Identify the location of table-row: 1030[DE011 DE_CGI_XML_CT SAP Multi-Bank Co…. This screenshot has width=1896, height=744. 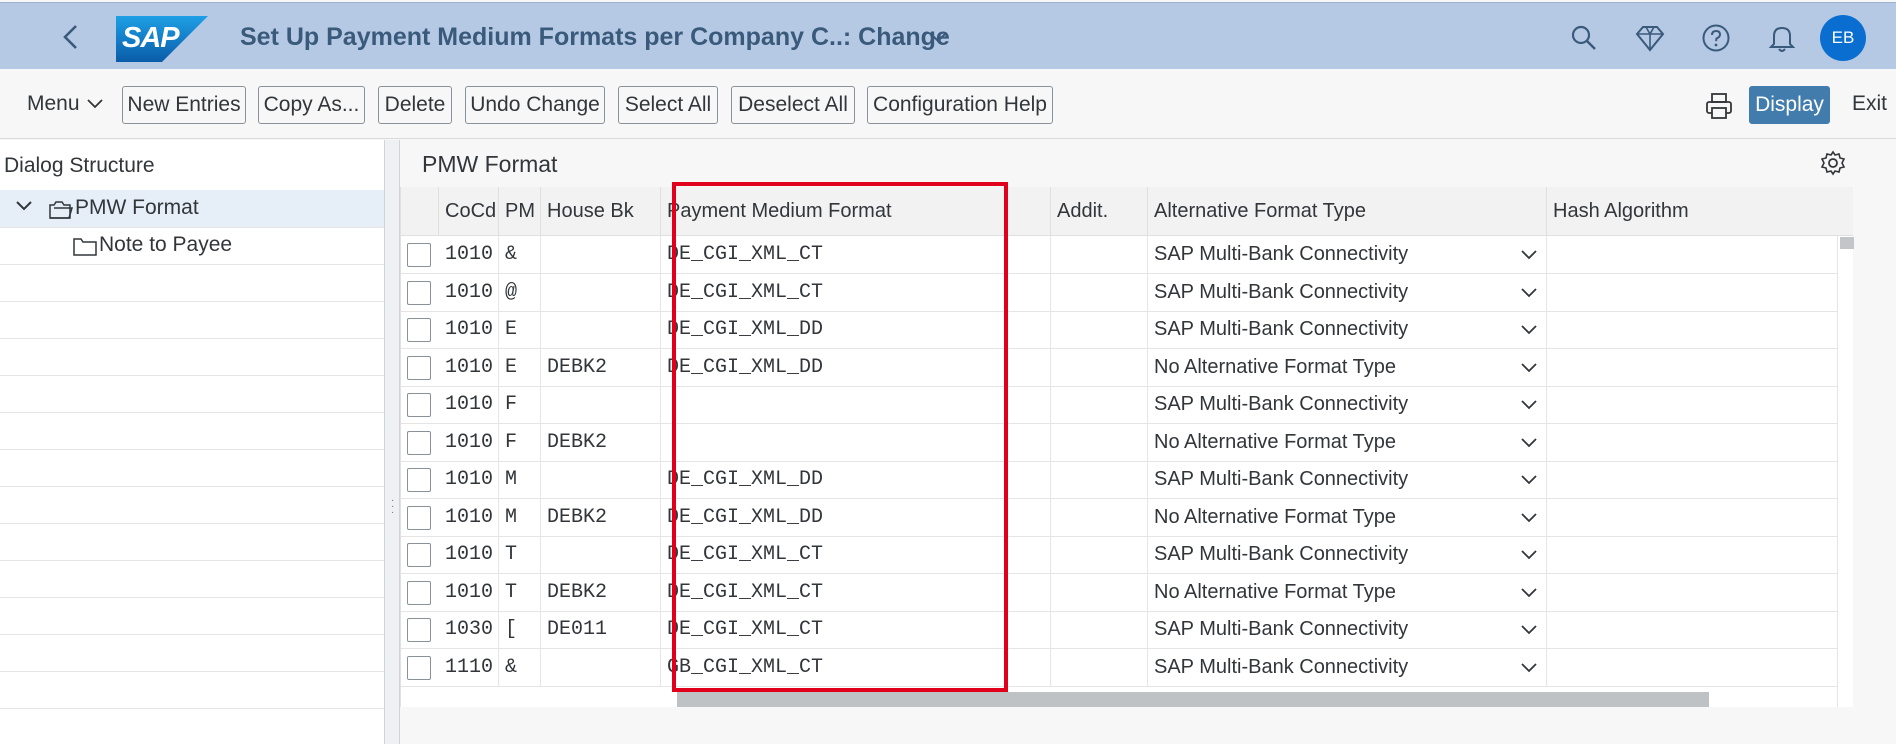
(1119, 630).